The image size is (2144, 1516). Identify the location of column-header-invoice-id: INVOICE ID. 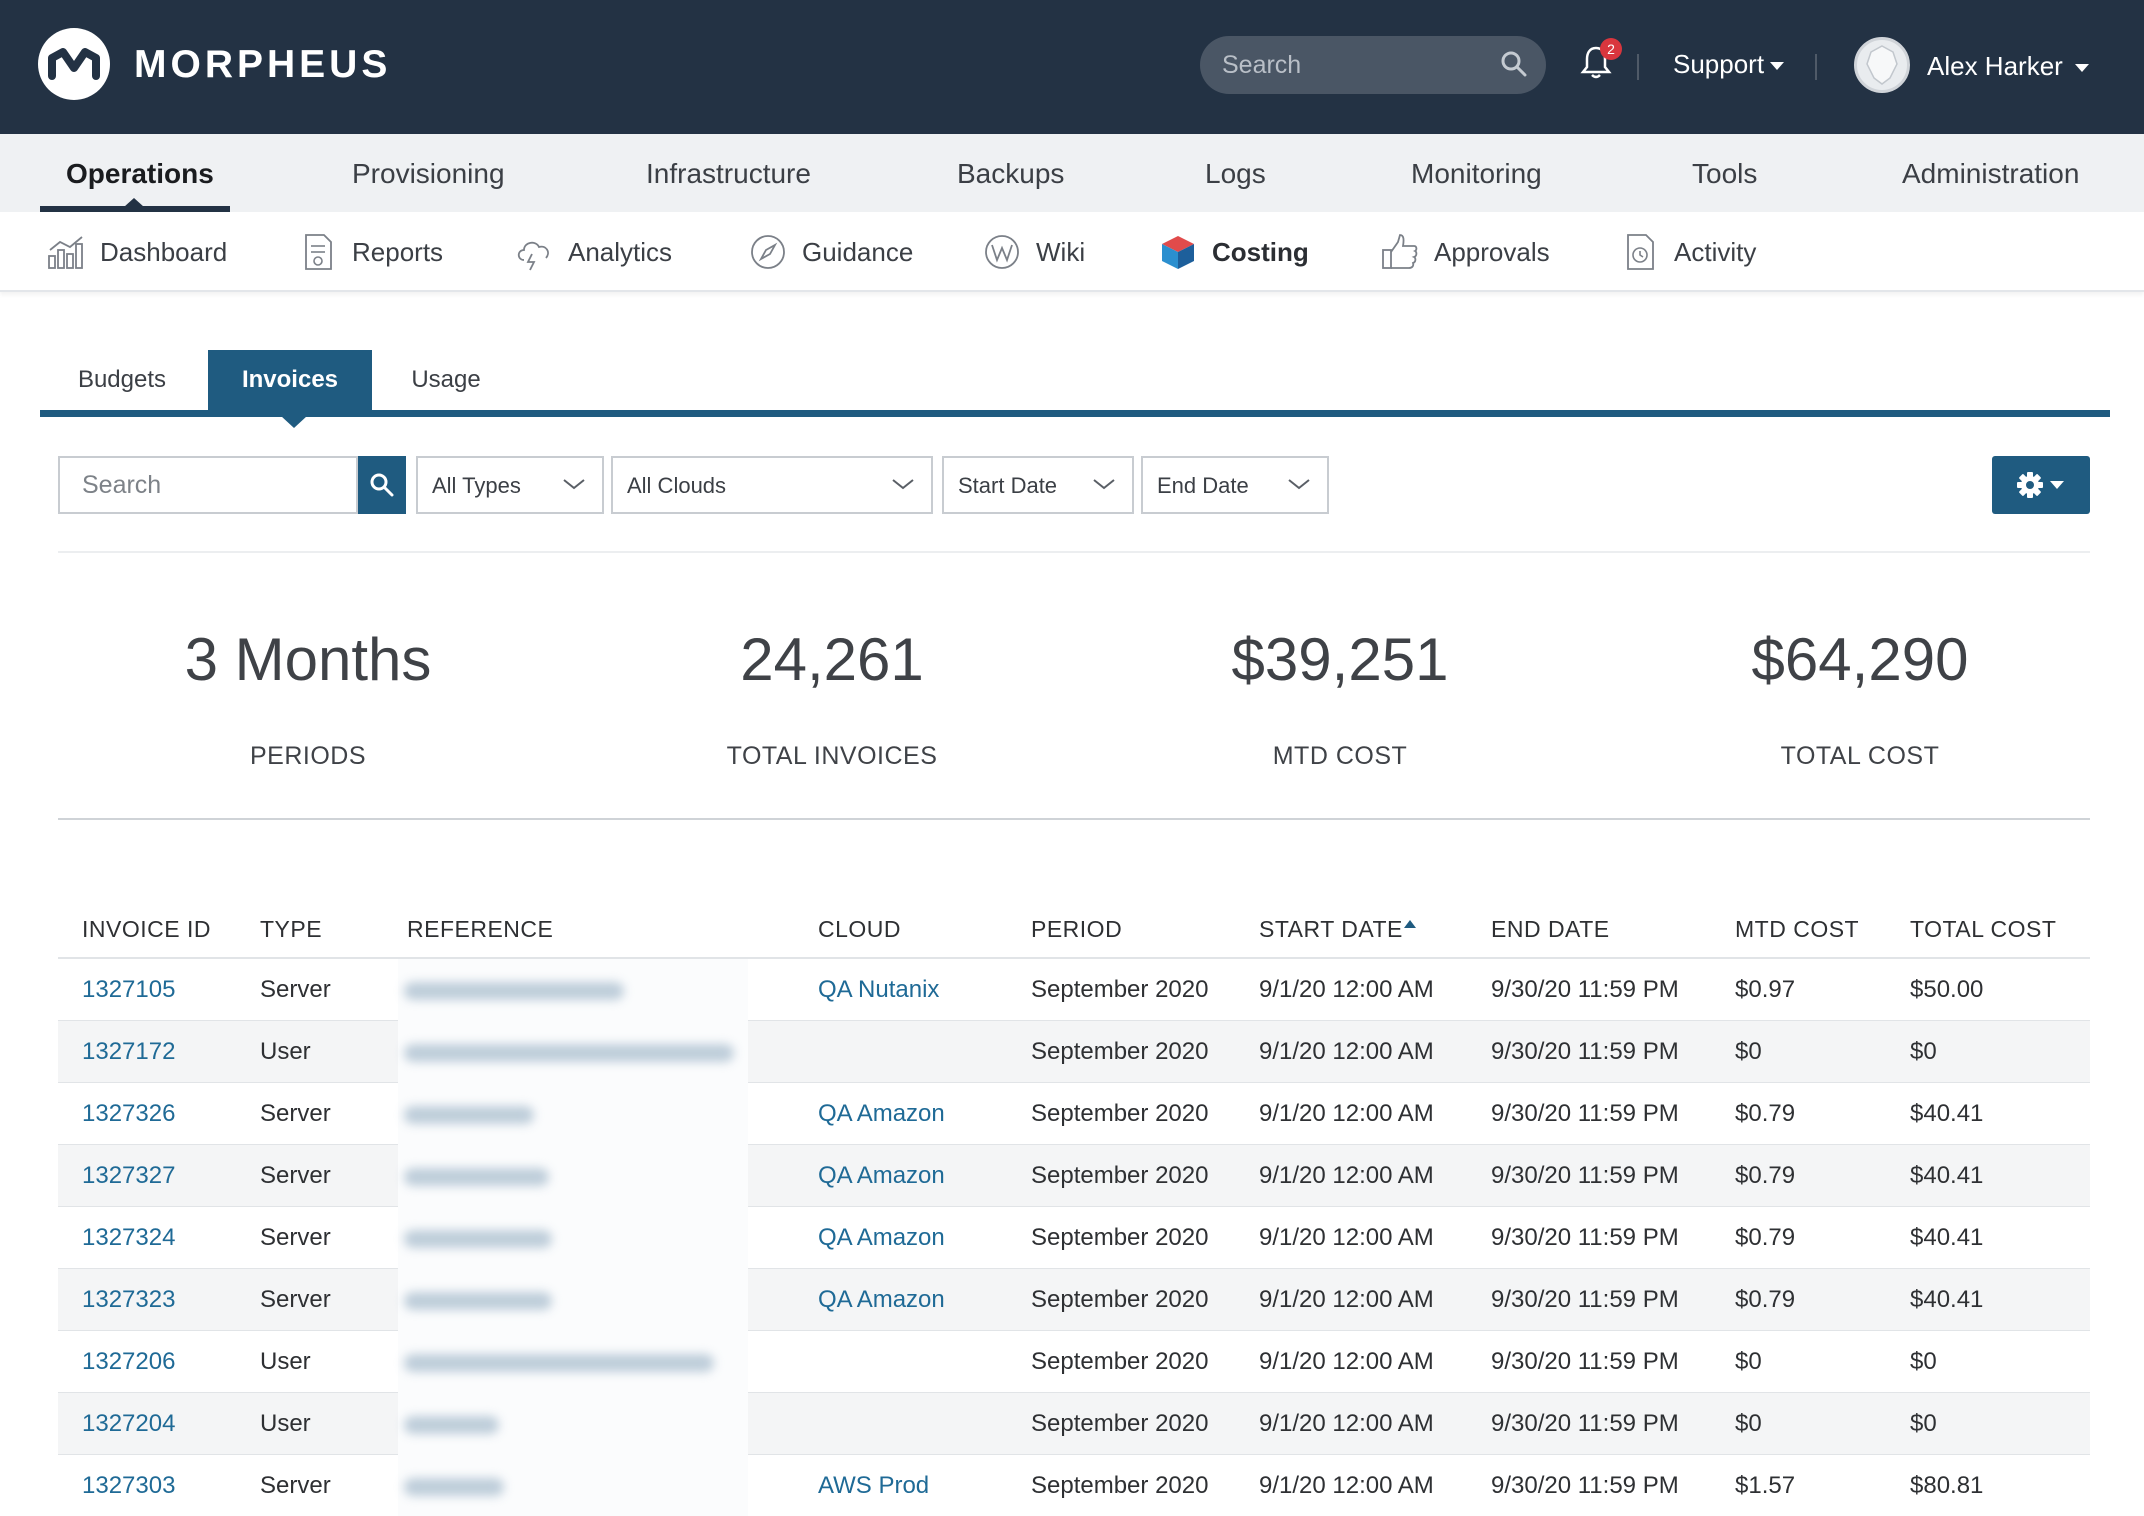
(146, 929).